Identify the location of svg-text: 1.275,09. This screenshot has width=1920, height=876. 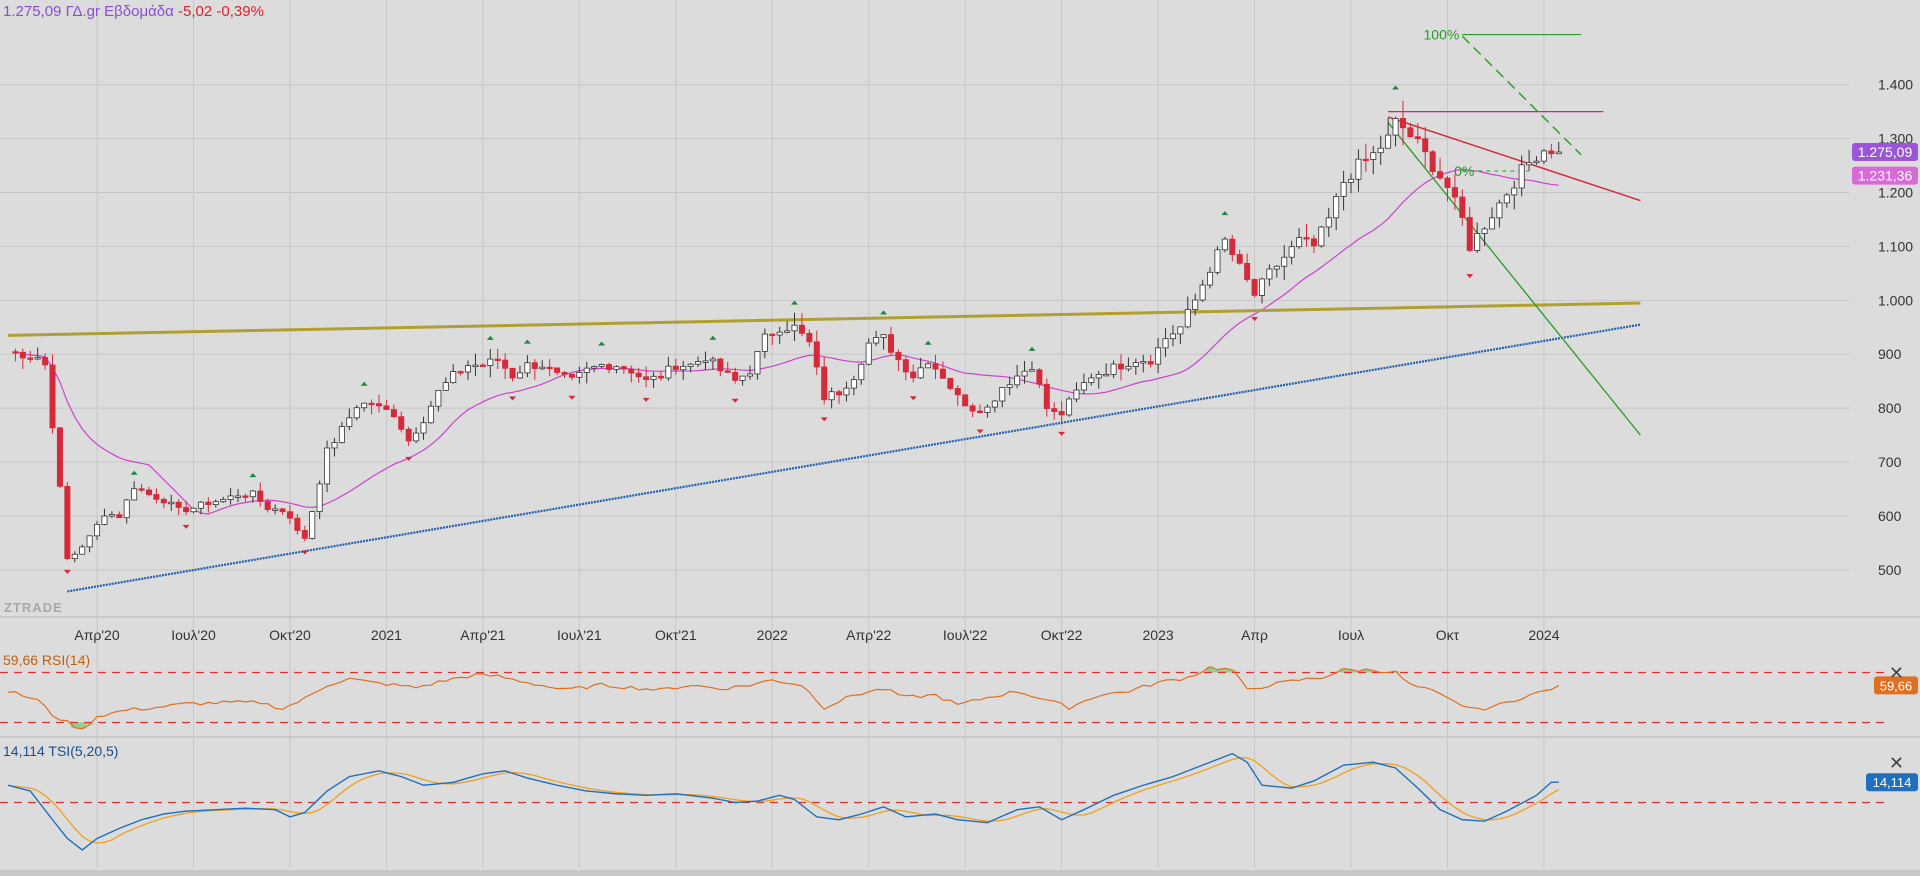
(1885, 152).